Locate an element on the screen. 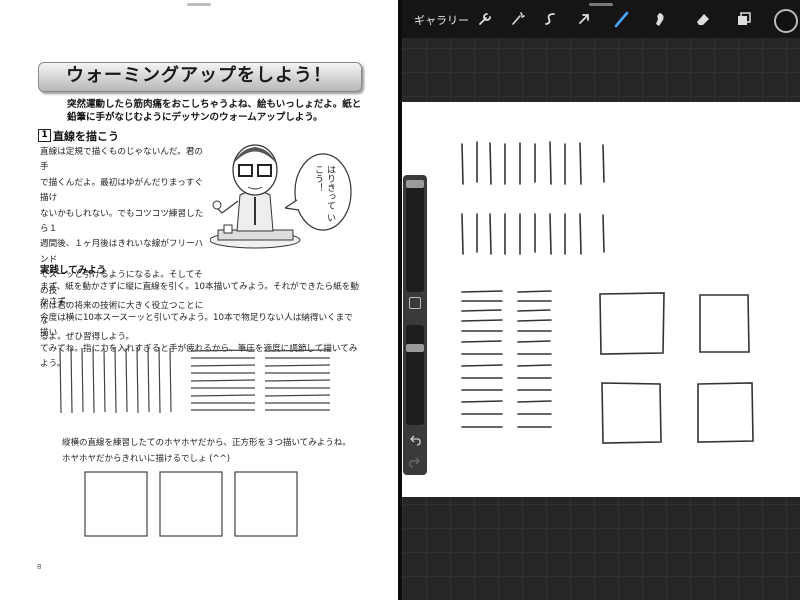  square-note-line: ホヤホヤだからきれいに描けるでしょ (^^) is located at coordinates (146, 459).